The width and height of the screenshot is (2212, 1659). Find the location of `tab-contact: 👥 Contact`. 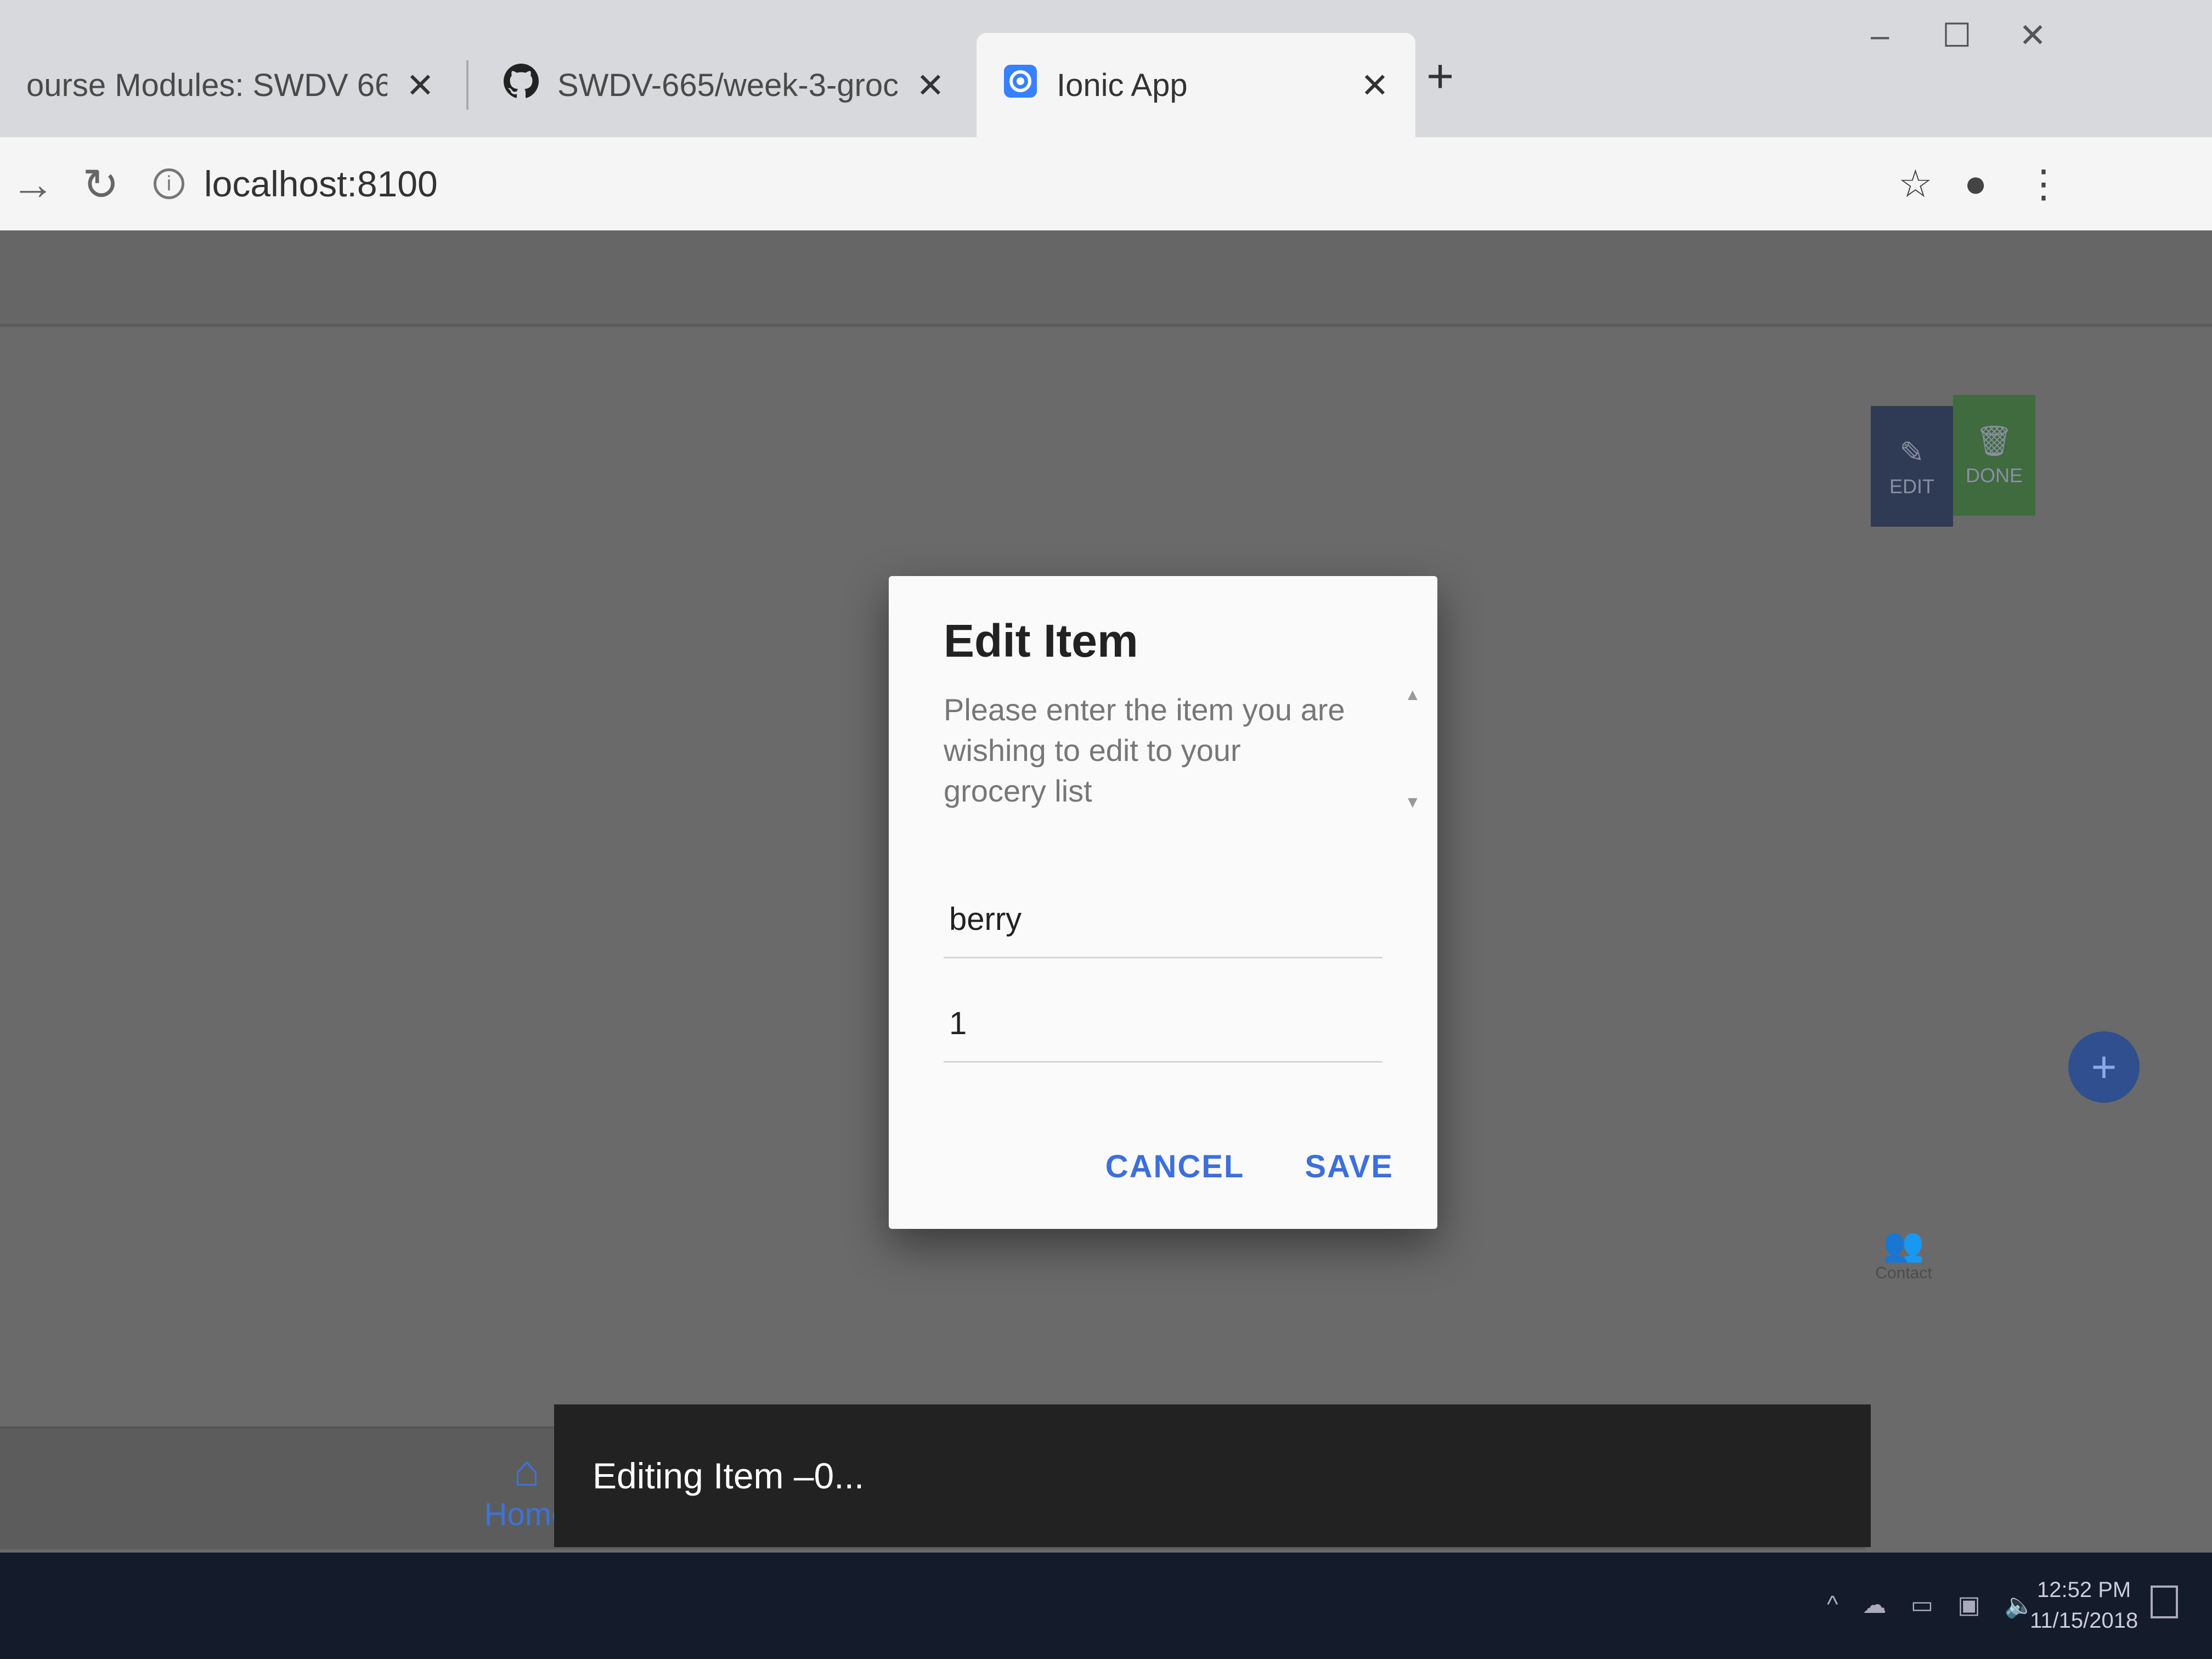

tab-contact: 👥 Contact is located at coordinates (1904, 1253).